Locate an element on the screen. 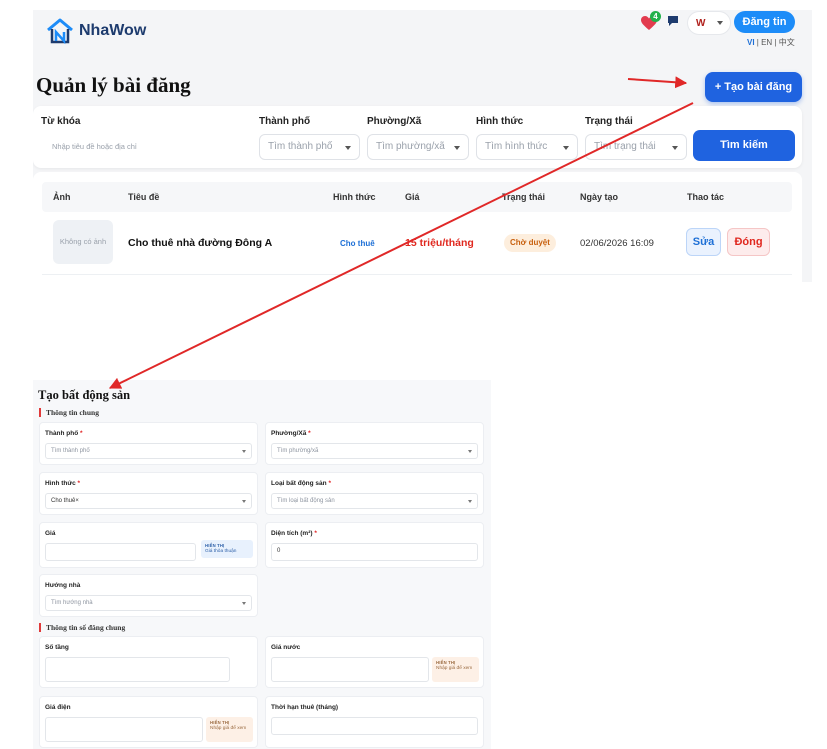  ward-field-label-text: Phường/Xã is located at coordinates (289, 433).